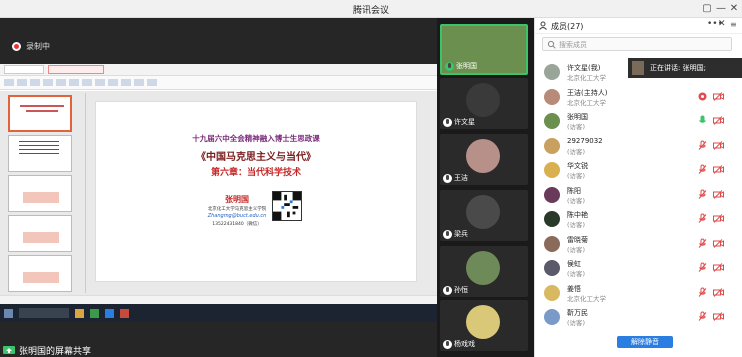  What do you see at coordinates (461, 178) in the screenshot?
I see `participant-name: 王洁` at bounding box center [461, 178].